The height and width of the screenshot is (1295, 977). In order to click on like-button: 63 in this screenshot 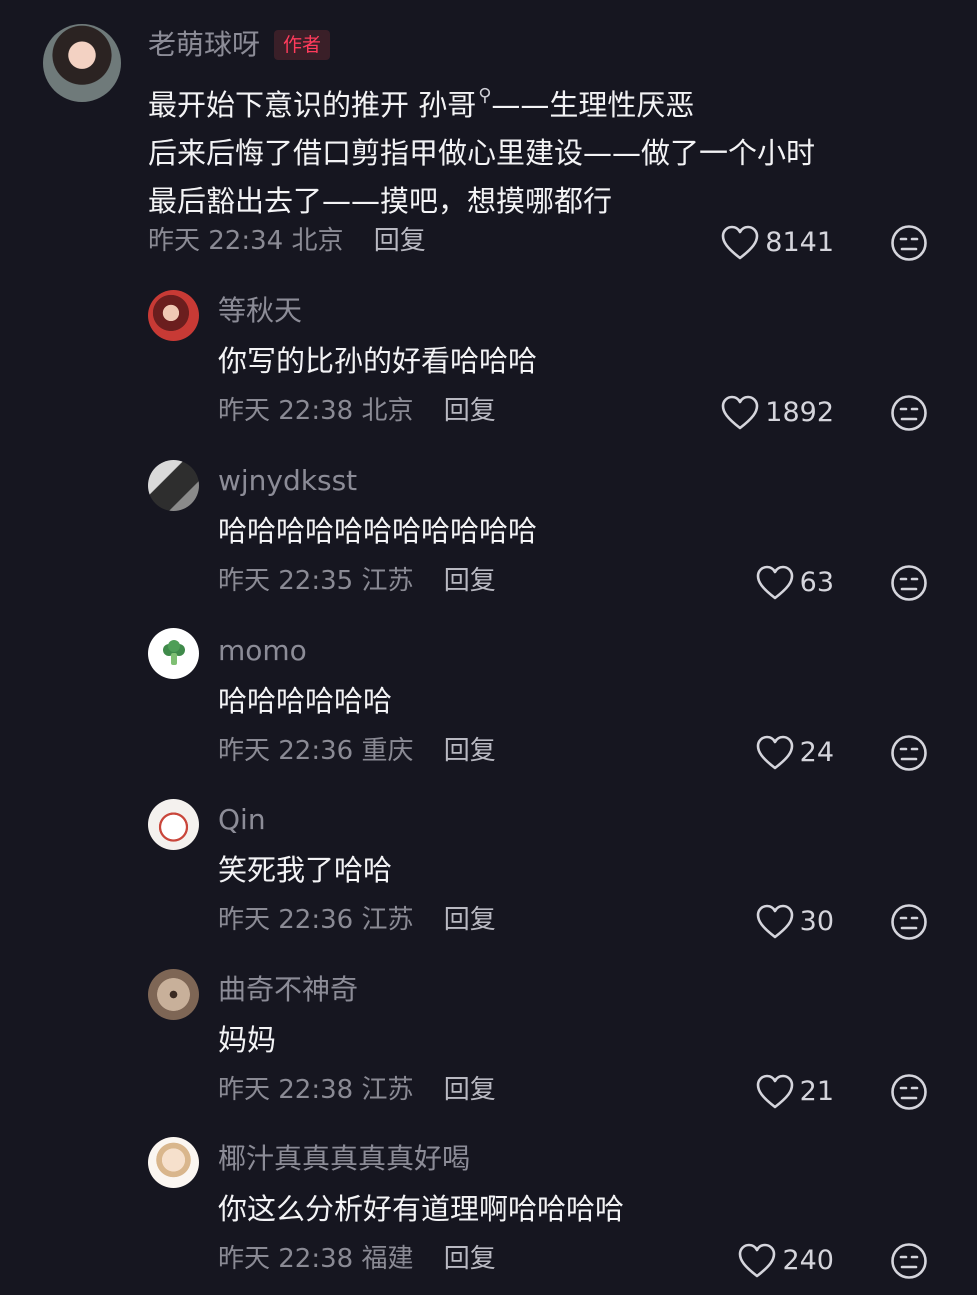, I will do `click(795, 583)`.